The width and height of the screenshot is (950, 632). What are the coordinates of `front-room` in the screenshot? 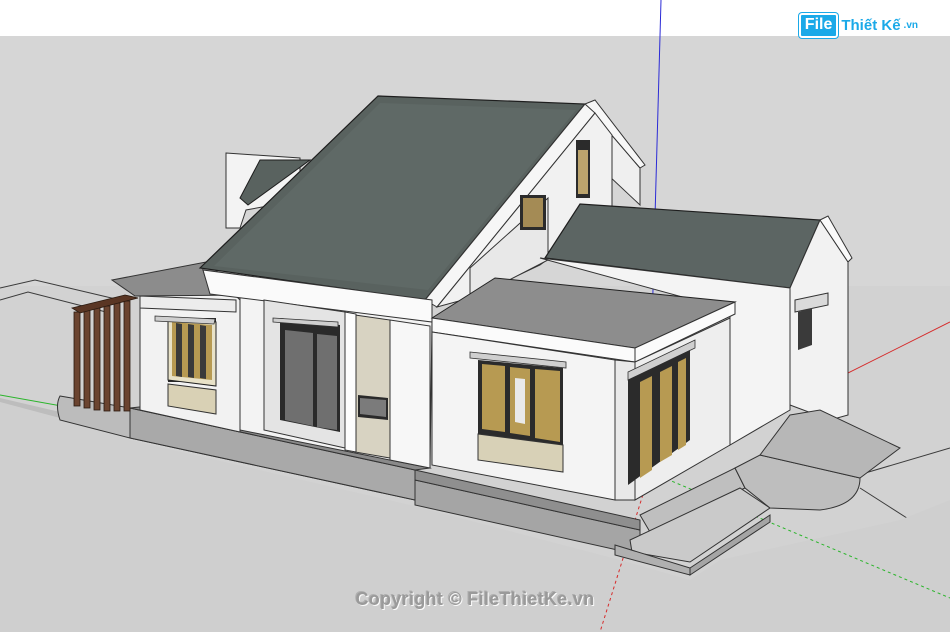 It's located at (583, 389).